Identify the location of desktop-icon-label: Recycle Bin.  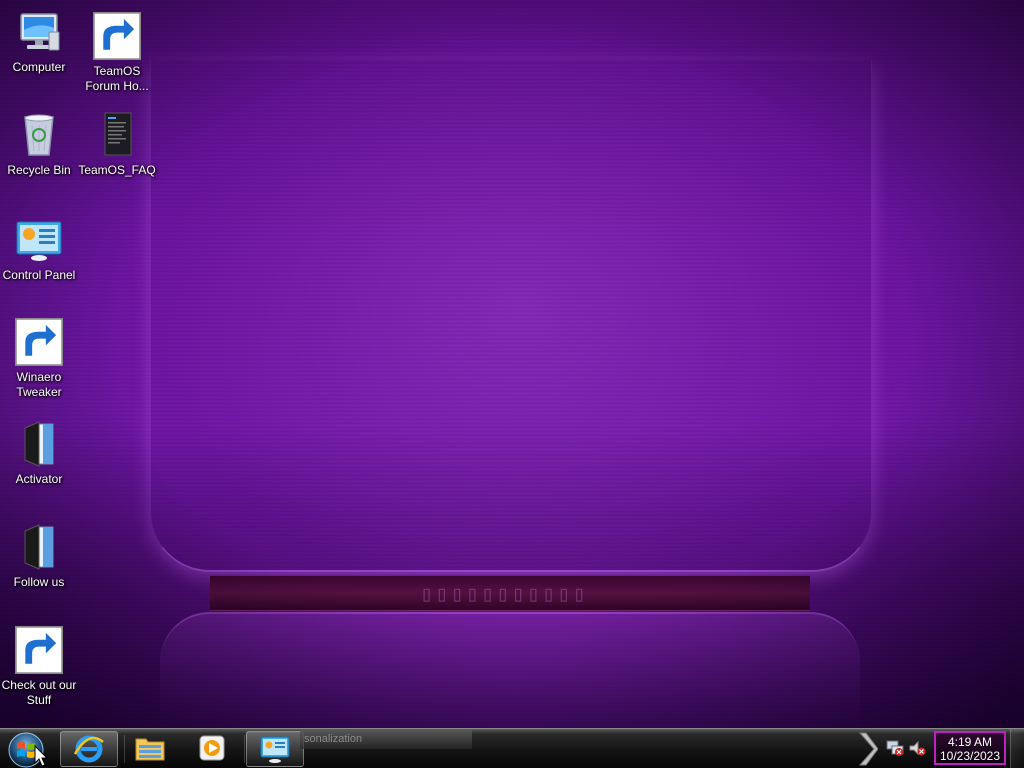
(39, 170).